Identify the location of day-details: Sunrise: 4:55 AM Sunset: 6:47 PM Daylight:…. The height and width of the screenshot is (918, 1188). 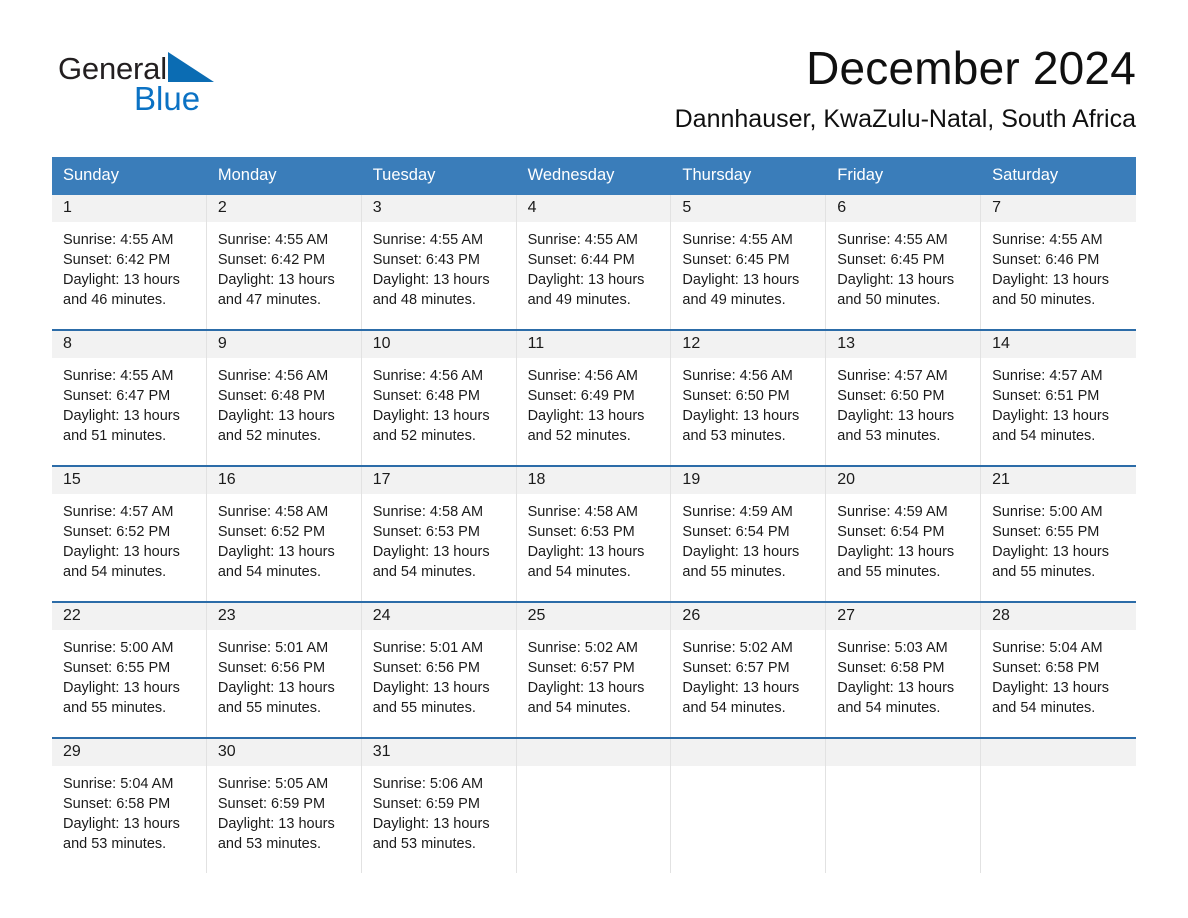
(129, 407).